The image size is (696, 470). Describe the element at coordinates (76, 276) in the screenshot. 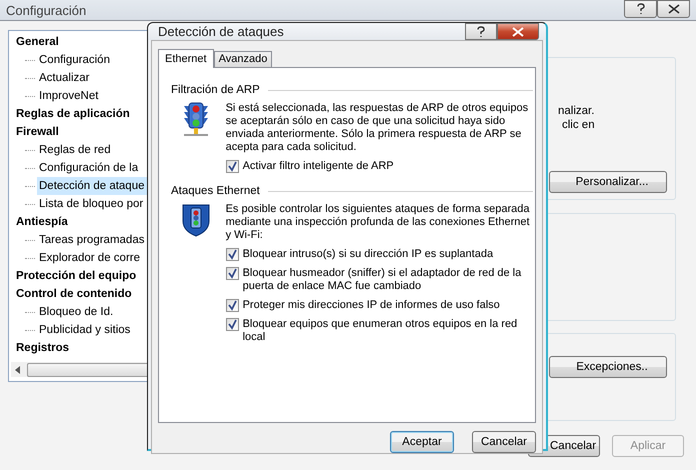

I see `tree-category: Protección del equipo` at that location.